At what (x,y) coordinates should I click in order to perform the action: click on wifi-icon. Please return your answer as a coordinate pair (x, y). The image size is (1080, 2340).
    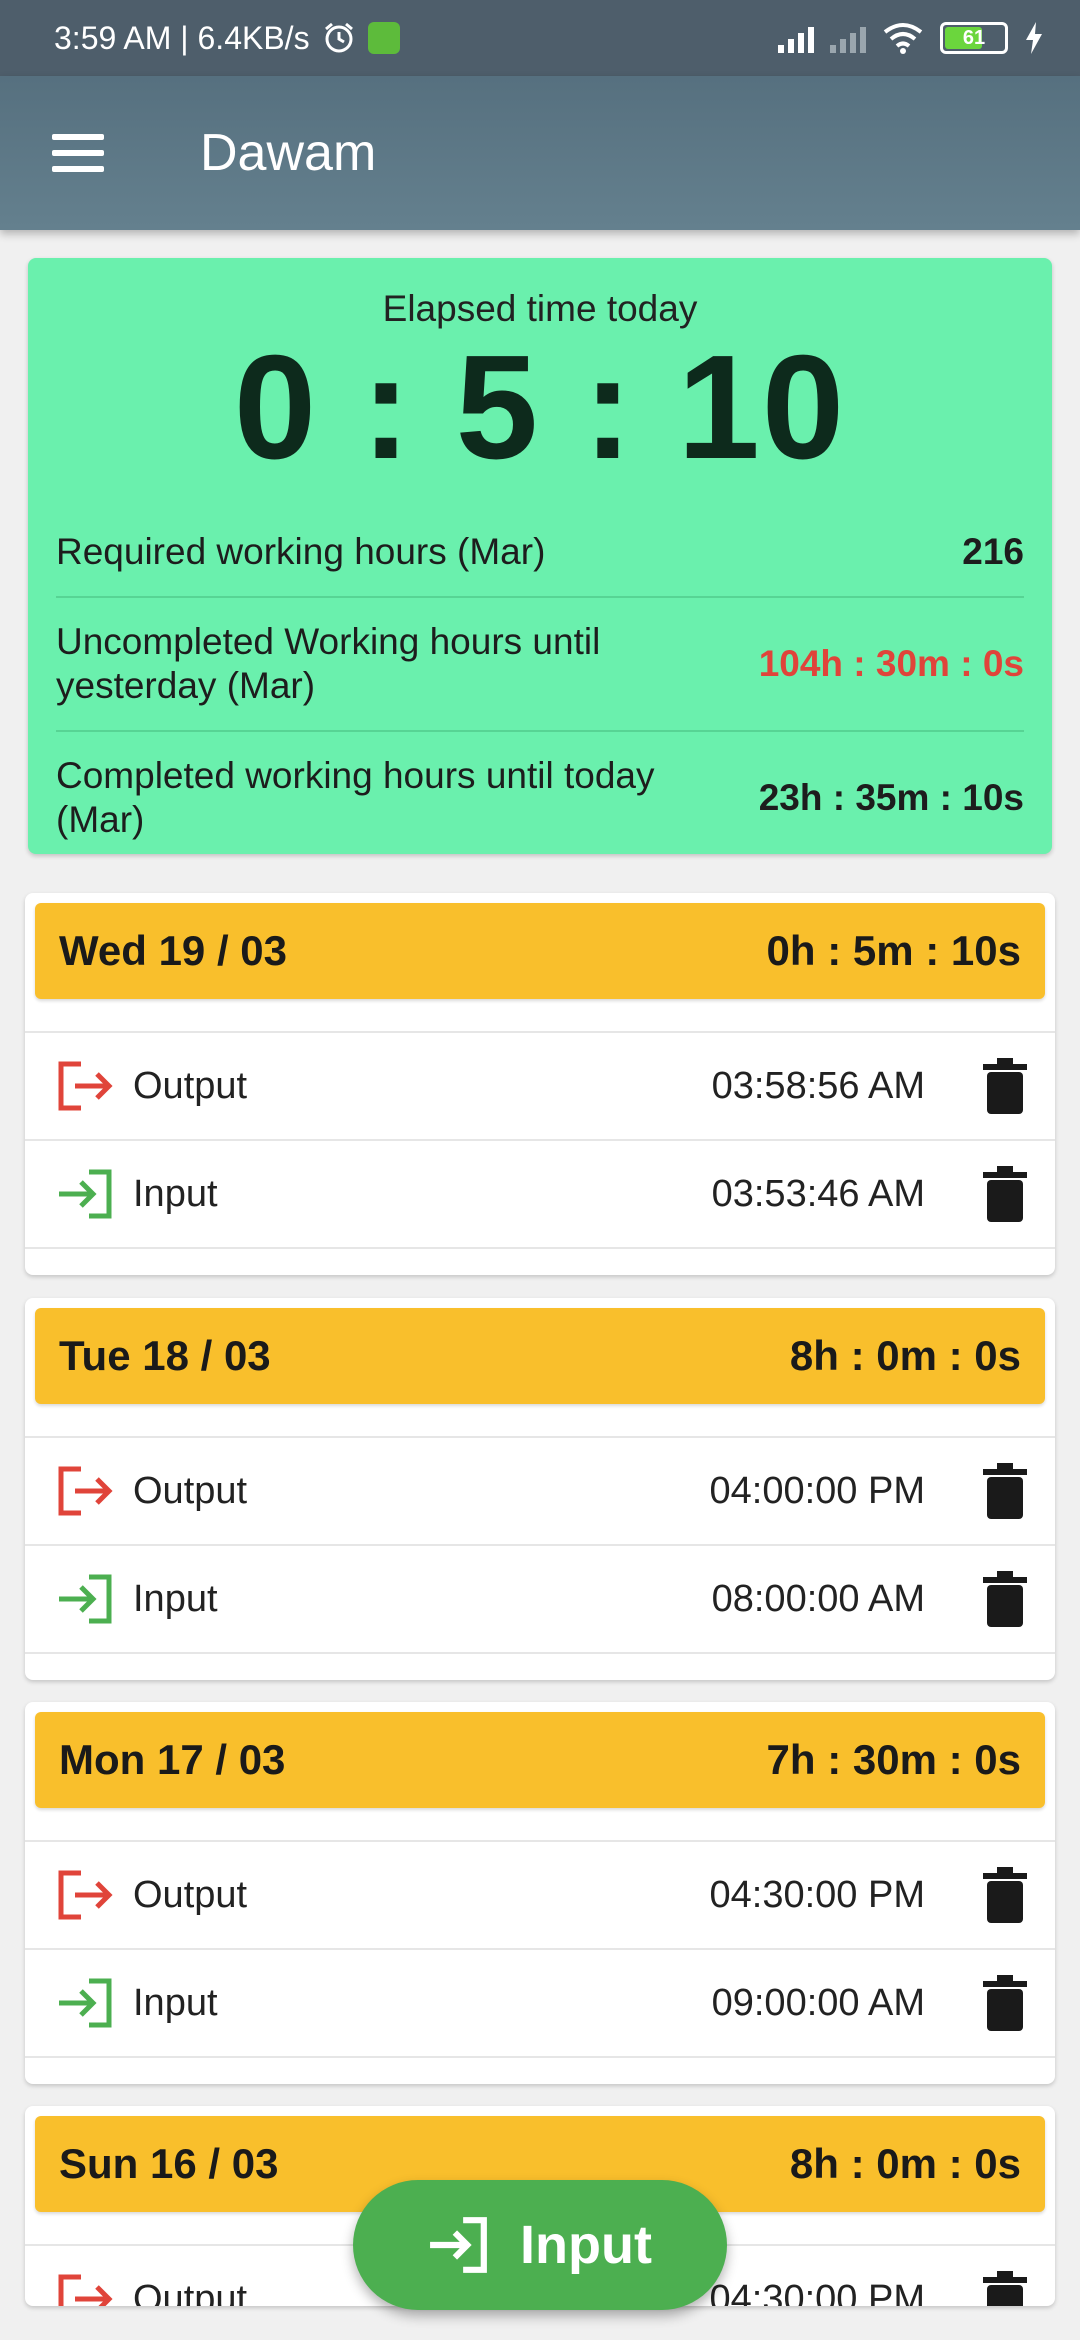
    Looking at the image, I should click on (903, 38).